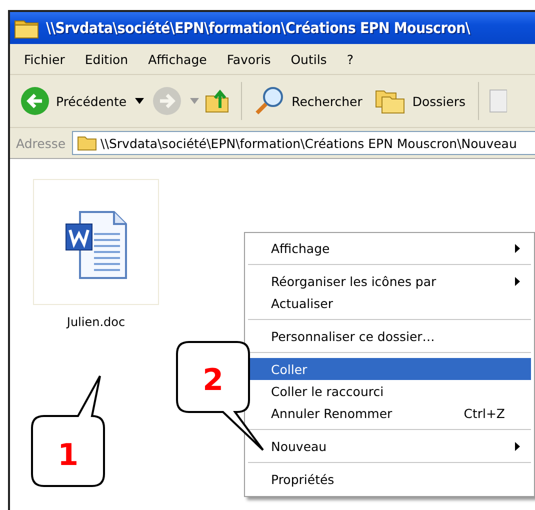 This screenshot has width=535, height=510. What do you see at coordinates (389, 446) in the screenshot?
I see `menu-item: Nouveau` at bounding box center [389, 446].